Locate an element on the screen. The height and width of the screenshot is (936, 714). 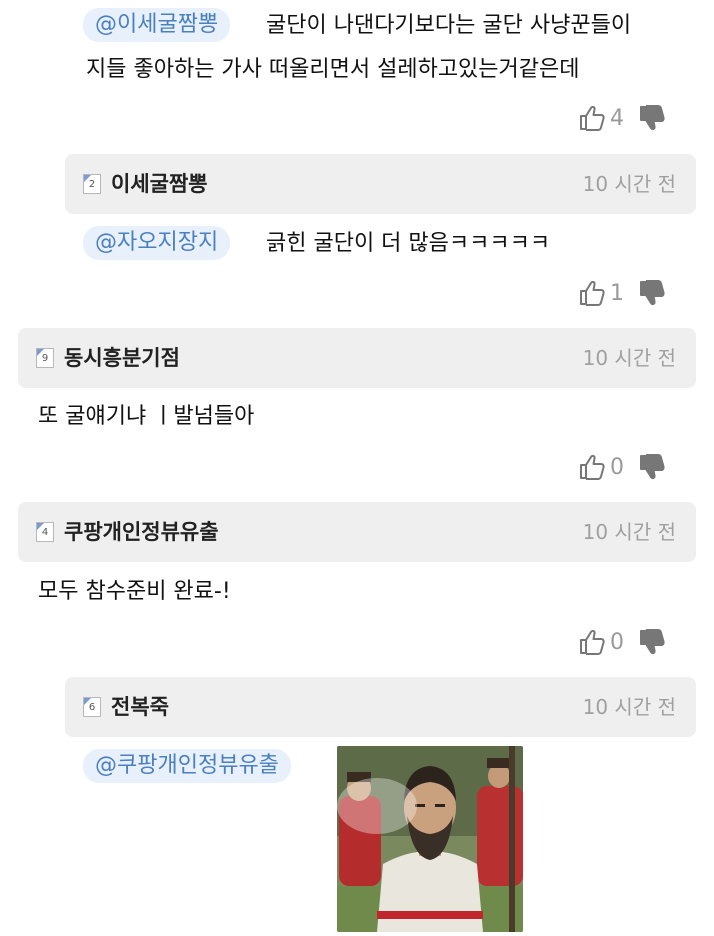
comment-header: 4 쿠팡개인정뷰유출 10 시간 전 is located at coordinates (357, 532).